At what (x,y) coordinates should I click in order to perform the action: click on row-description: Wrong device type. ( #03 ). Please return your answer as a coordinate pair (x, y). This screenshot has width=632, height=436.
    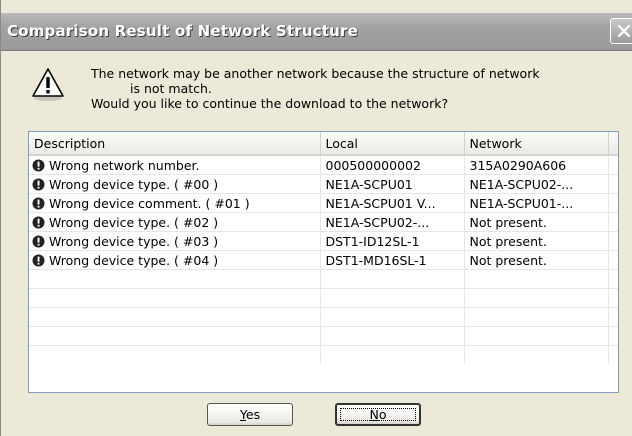
    Looking at the image, I should click on (175, 241).